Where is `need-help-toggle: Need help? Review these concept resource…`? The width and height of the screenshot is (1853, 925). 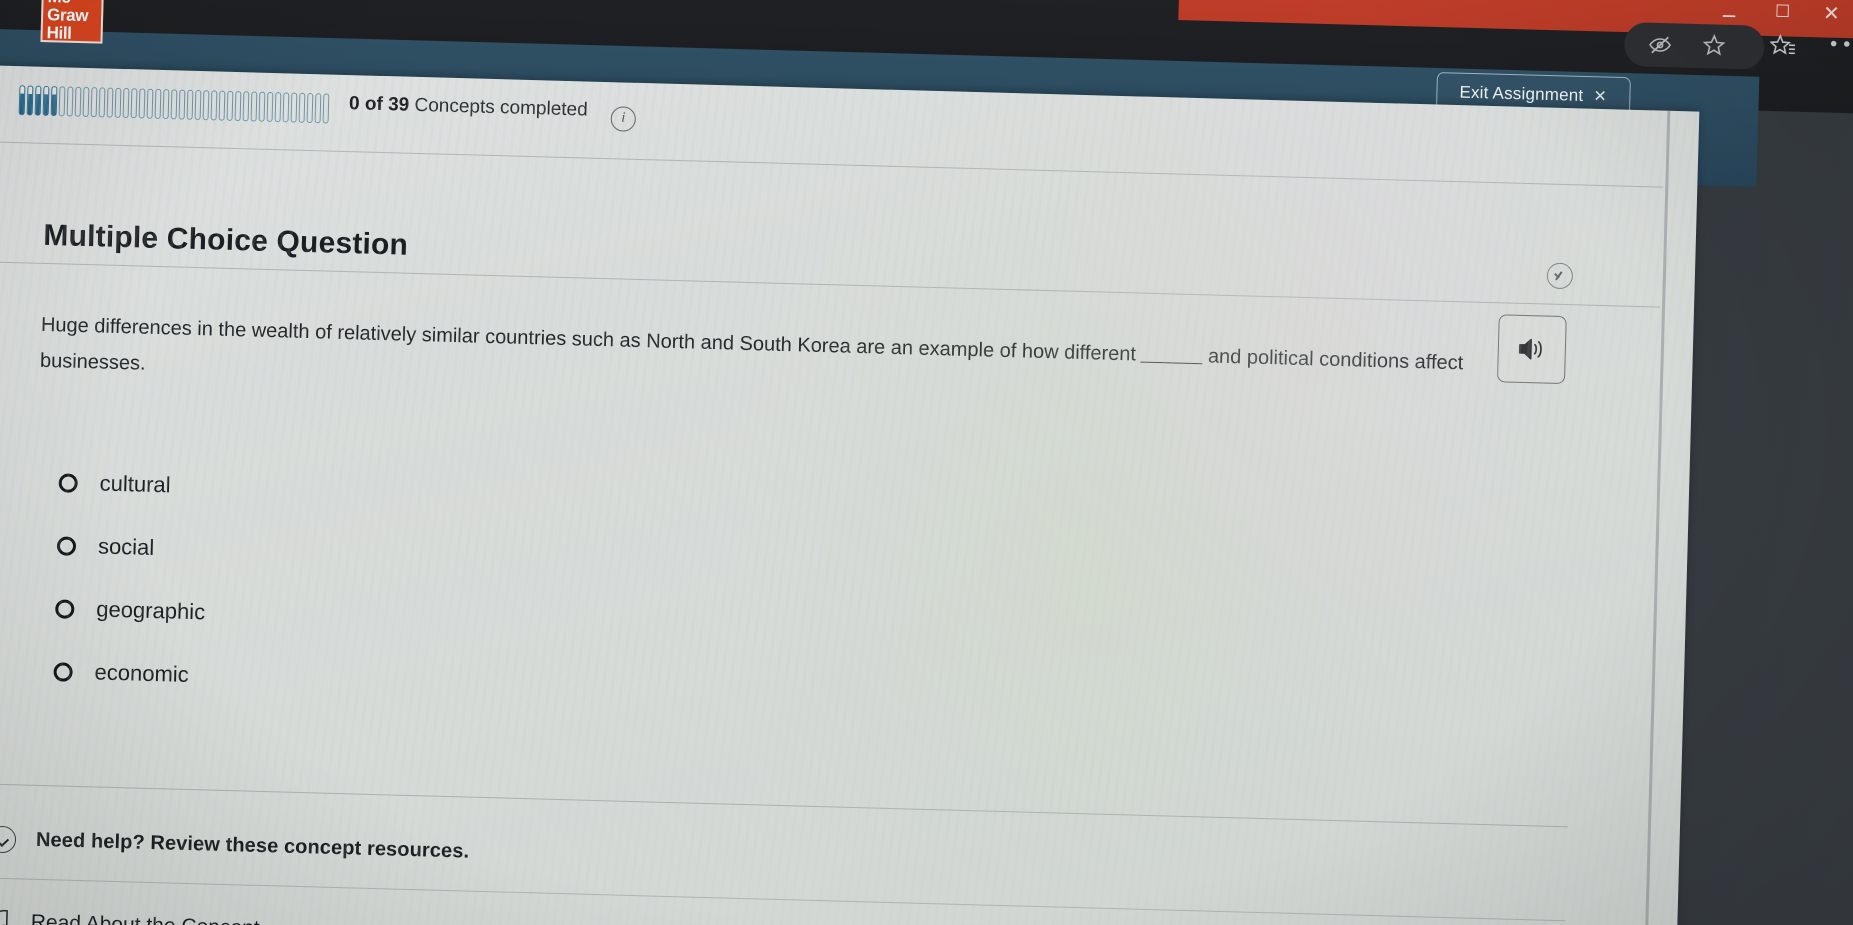 need-help-toggle: Need help? Review these concept resource… is located at coordinates (235, 845).